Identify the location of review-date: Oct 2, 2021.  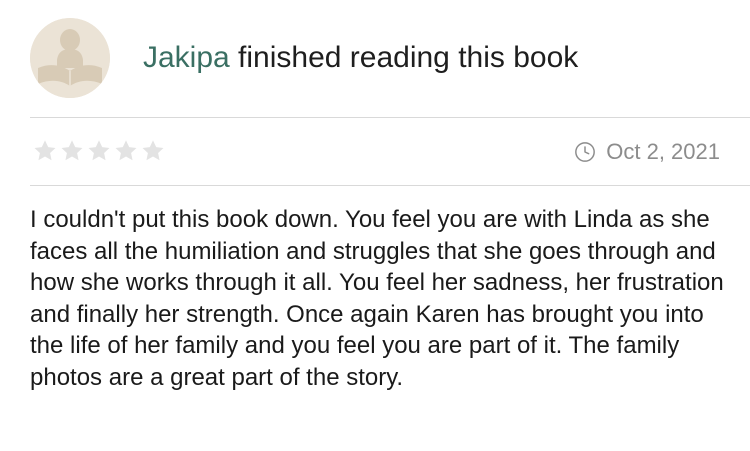
(647, 152).